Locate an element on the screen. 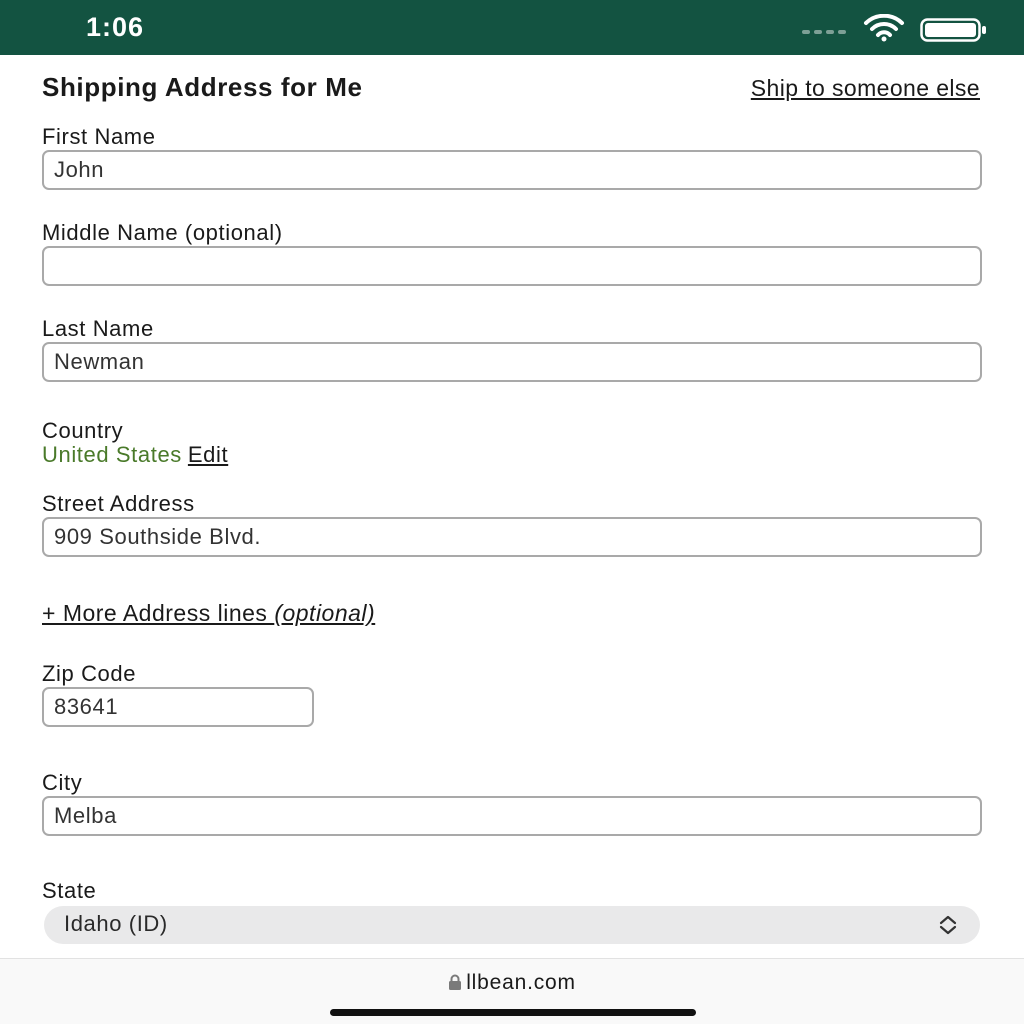 Image resolution: width=1024 pixels, height=1024 pixels. home-indicator is located at coordinates (513, 1012).